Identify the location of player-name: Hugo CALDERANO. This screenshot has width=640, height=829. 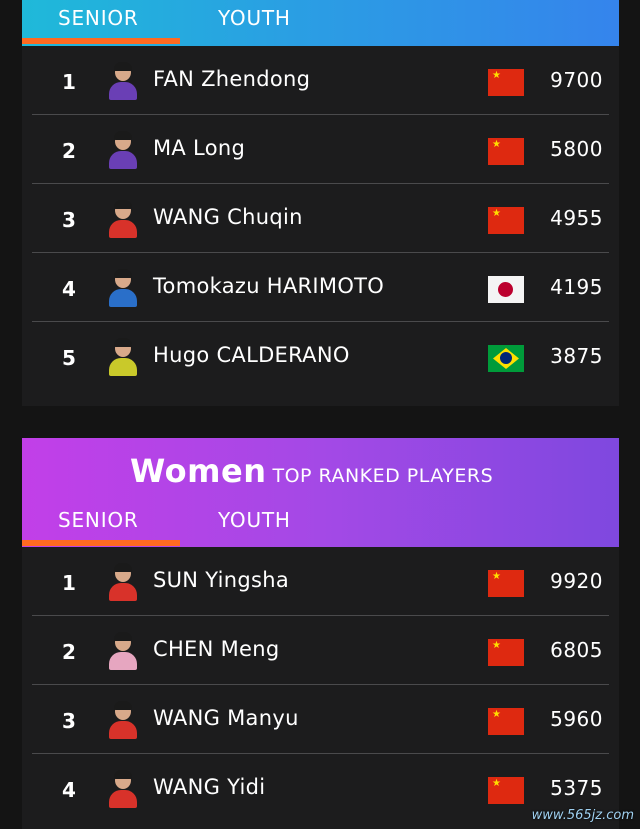
(251, 355).